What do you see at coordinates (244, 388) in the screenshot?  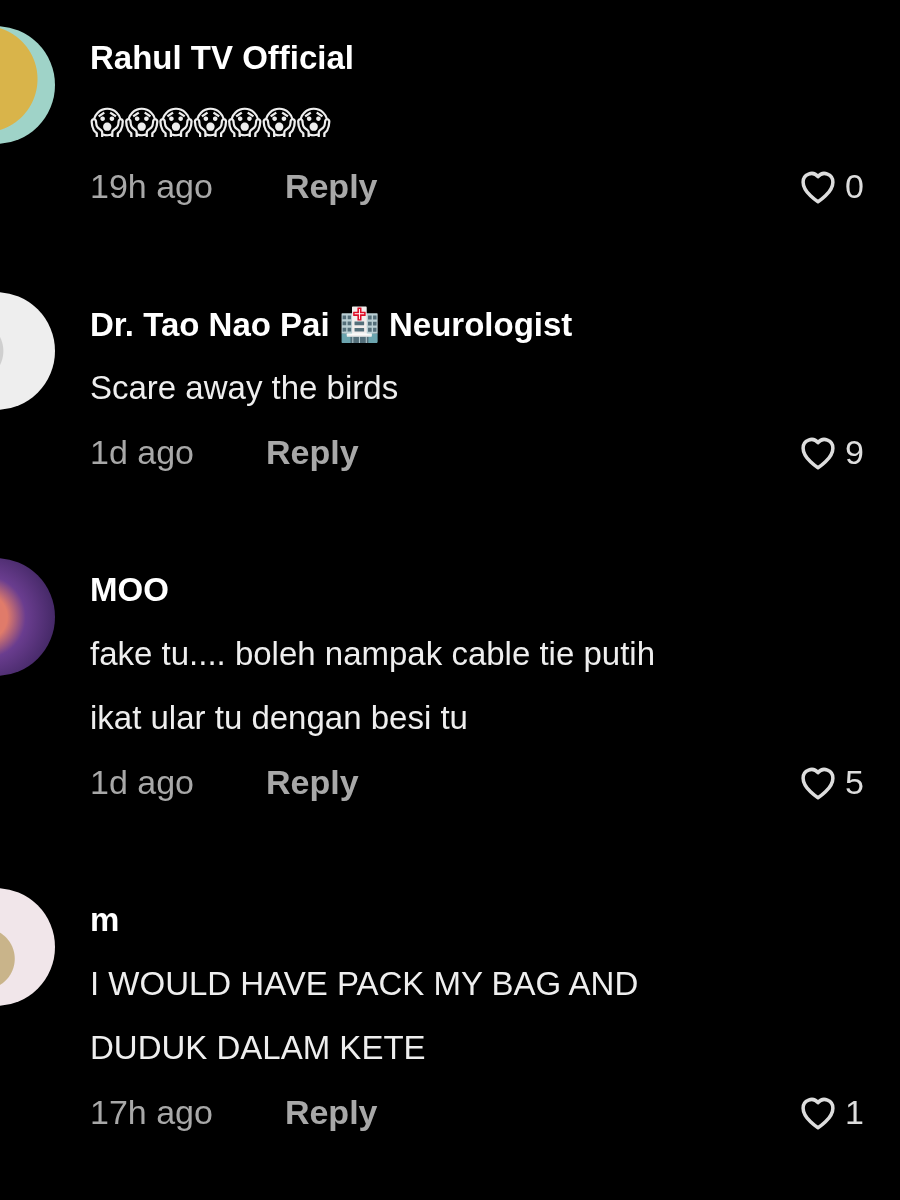 I see `comment-text: Scare away the birds` at bounding box center [244, 388].